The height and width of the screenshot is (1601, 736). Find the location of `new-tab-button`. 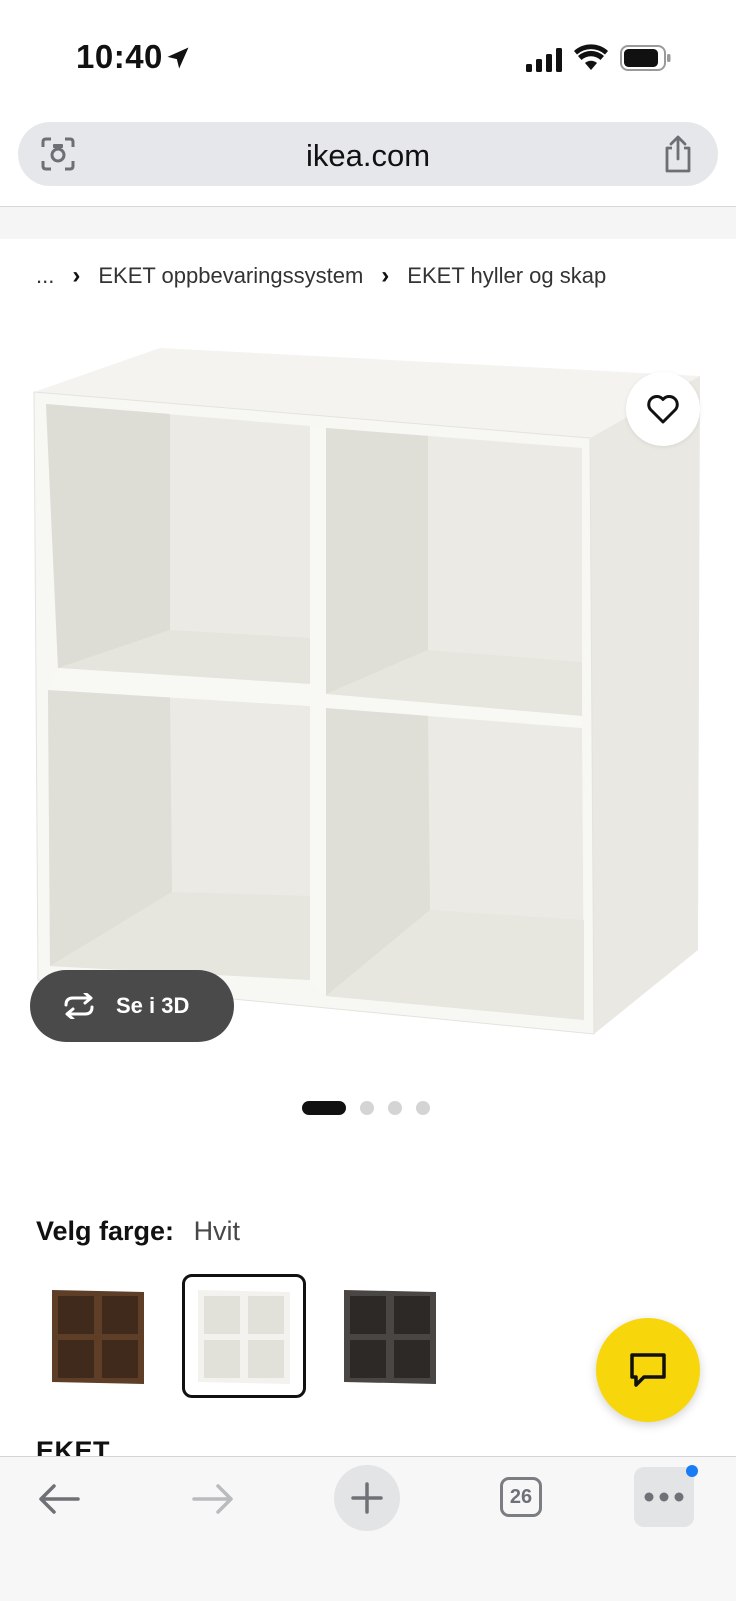

new-tab-button is located at coordinates (367, 1498).